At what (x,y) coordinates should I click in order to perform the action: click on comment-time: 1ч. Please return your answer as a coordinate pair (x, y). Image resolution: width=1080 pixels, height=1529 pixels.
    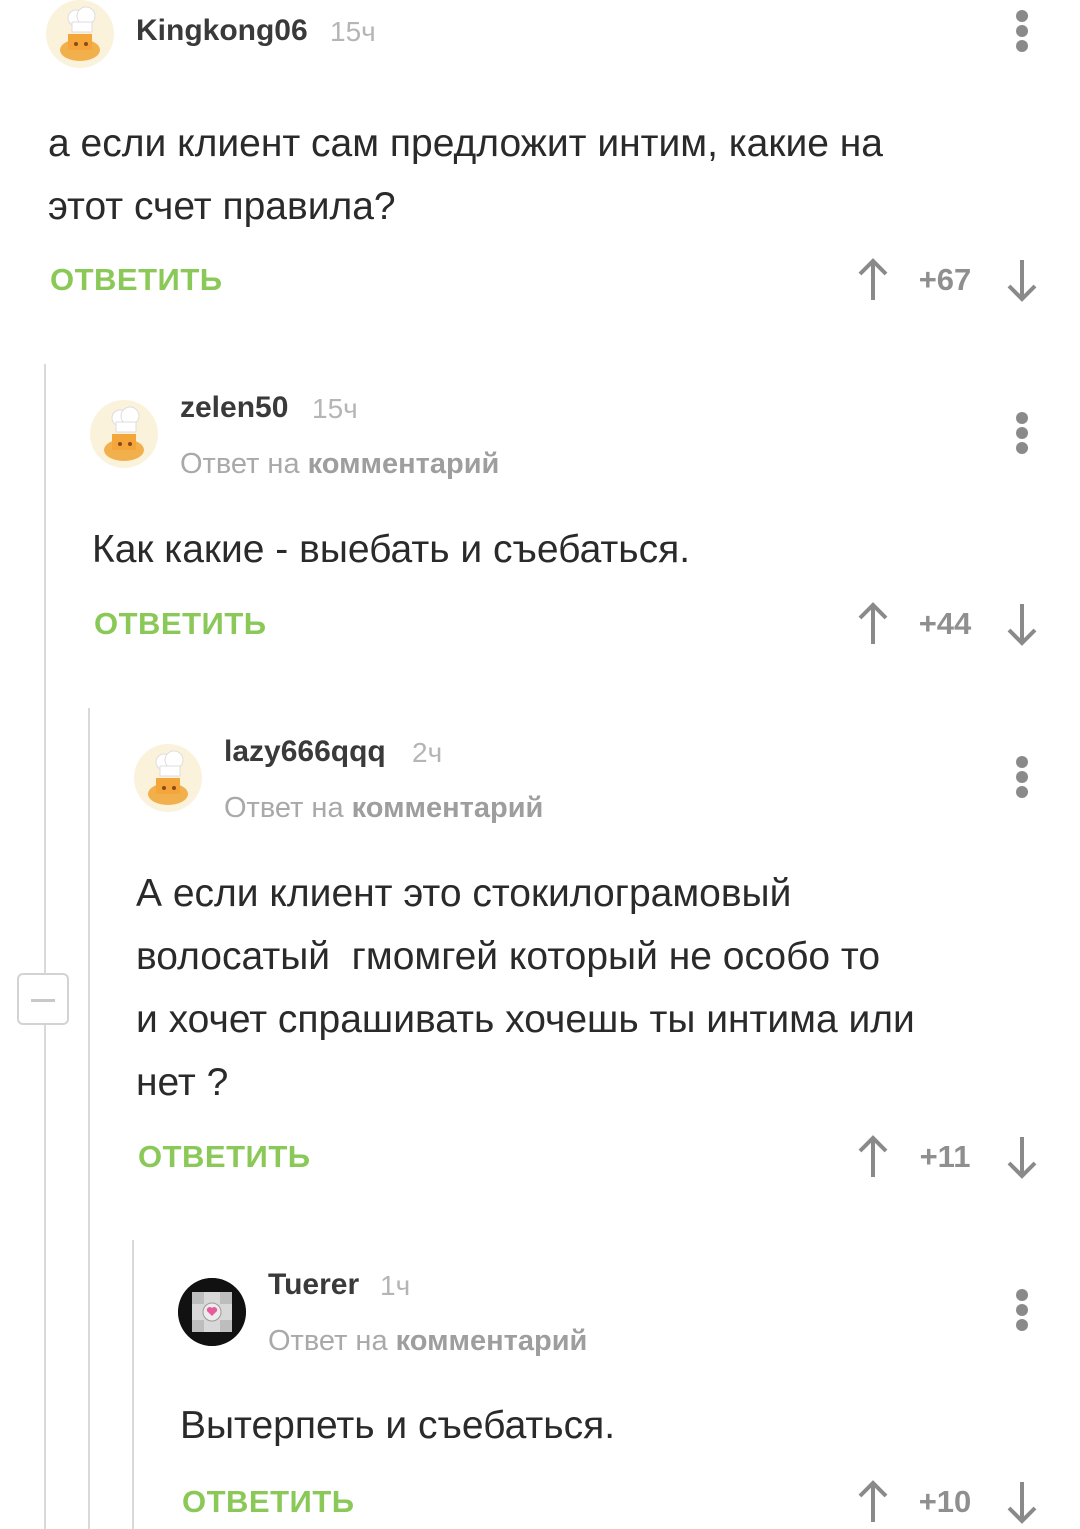
    Looking at the image, I should click on (395, 1285).